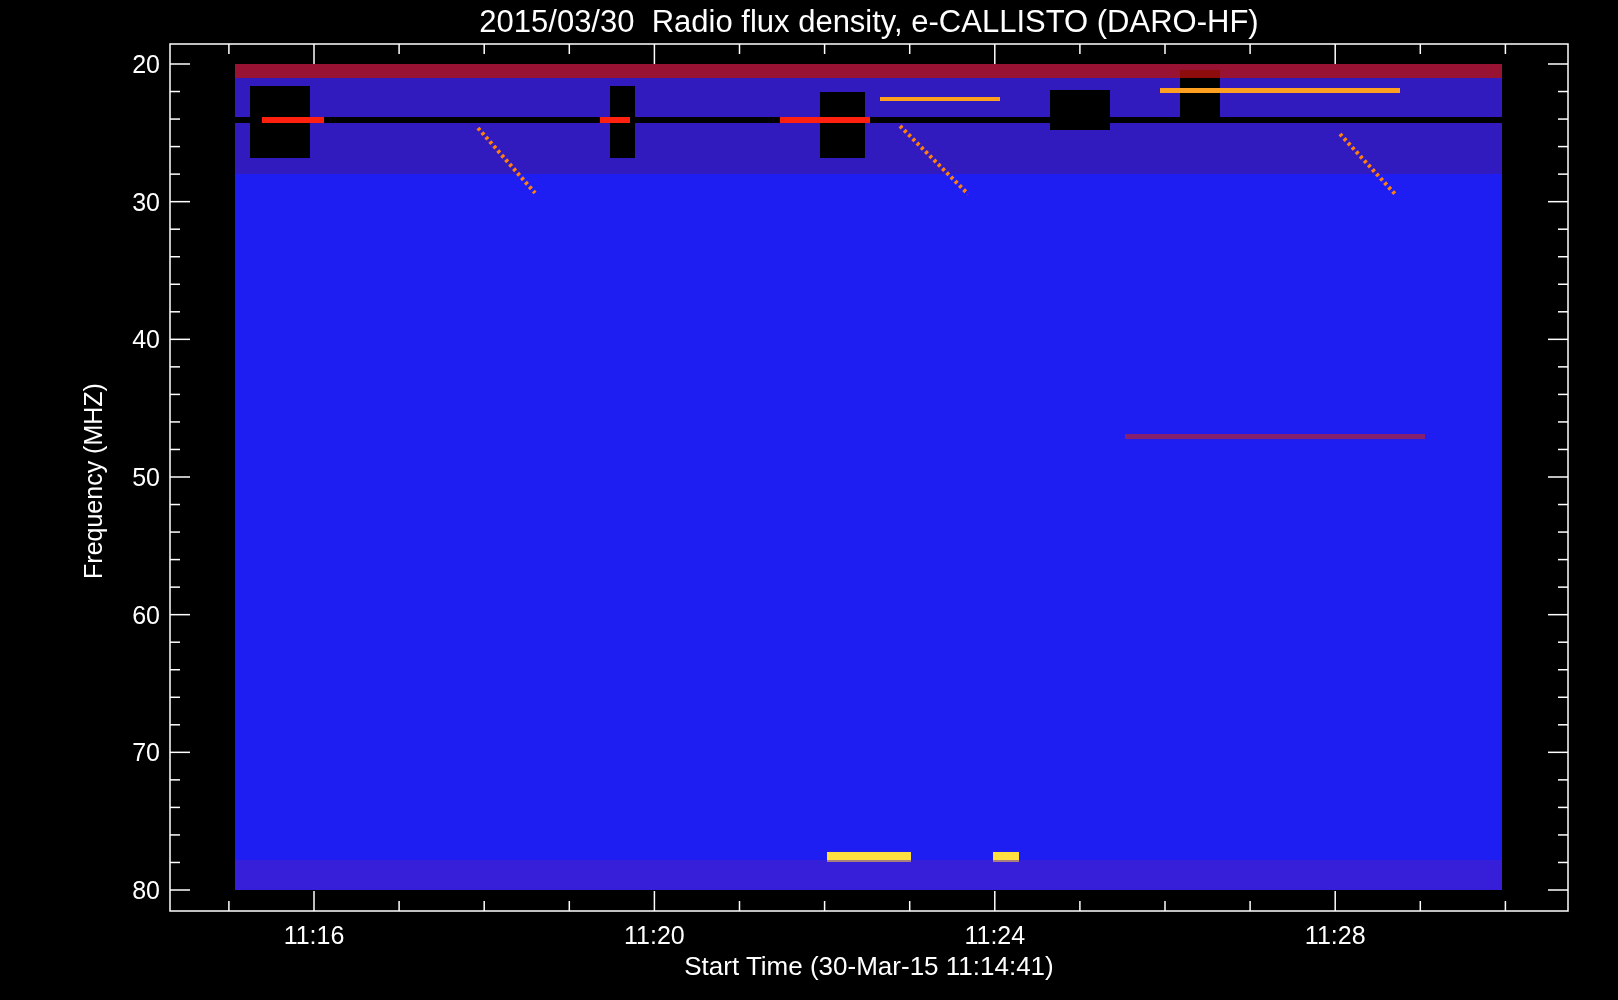 This screenshot has height=1000, width=1618. What do you see at coordinates (1335, 935) in the screenshot?
I see `x-tick-label: 11:28` at bounding box center [1335, 935].